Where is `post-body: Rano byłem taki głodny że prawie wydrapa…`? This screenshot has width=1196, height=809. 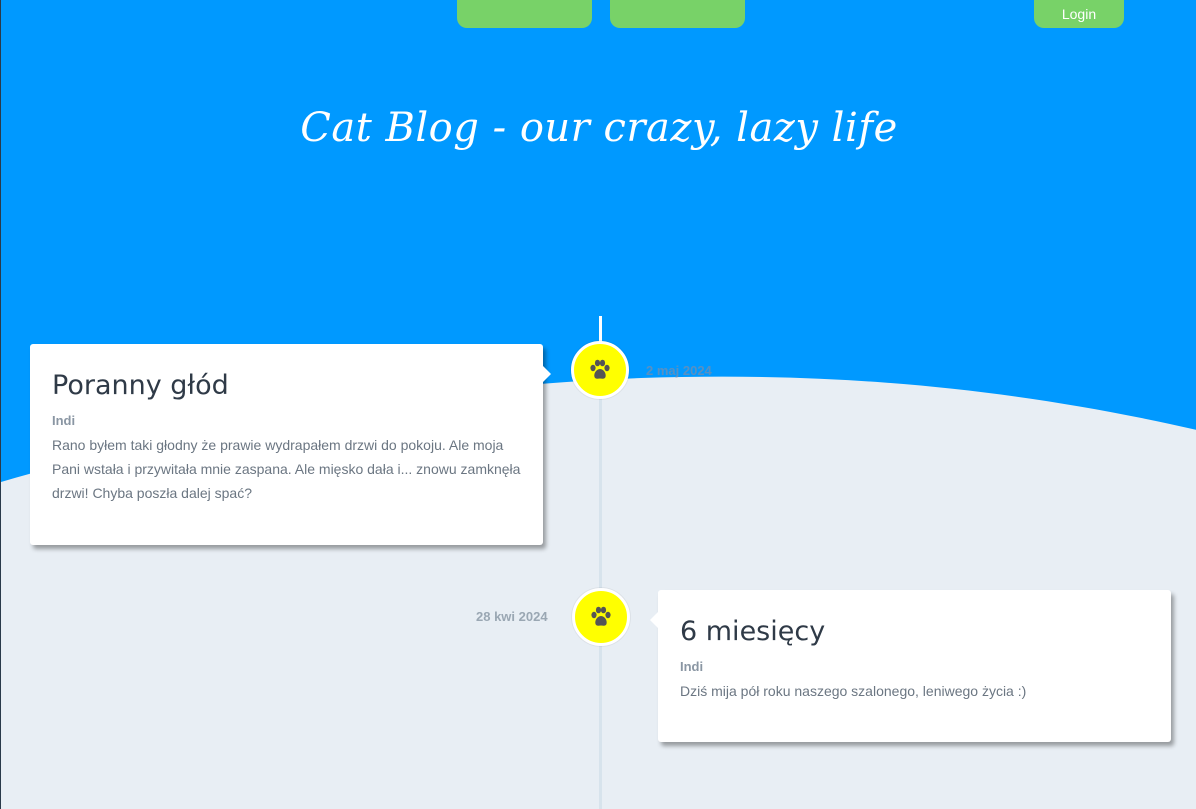 post-body: Rano byłem taki głodny że prawie wydrapa… is located at coordinates (286, 469).